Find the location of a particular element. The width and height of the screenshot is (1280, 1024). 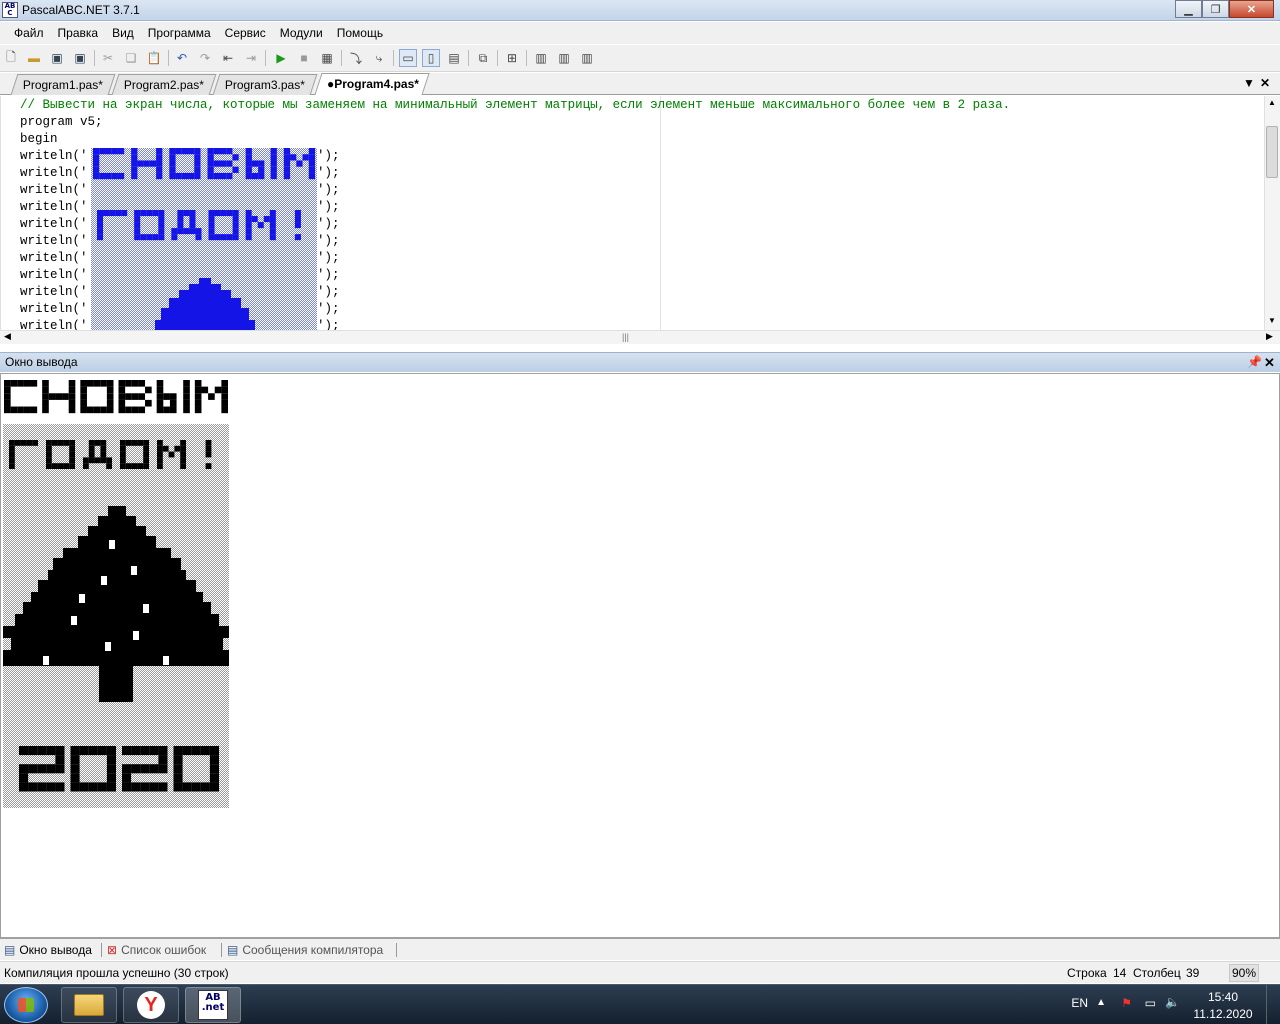

clock-time: 15:40 is located at coordinates (1223, 997).